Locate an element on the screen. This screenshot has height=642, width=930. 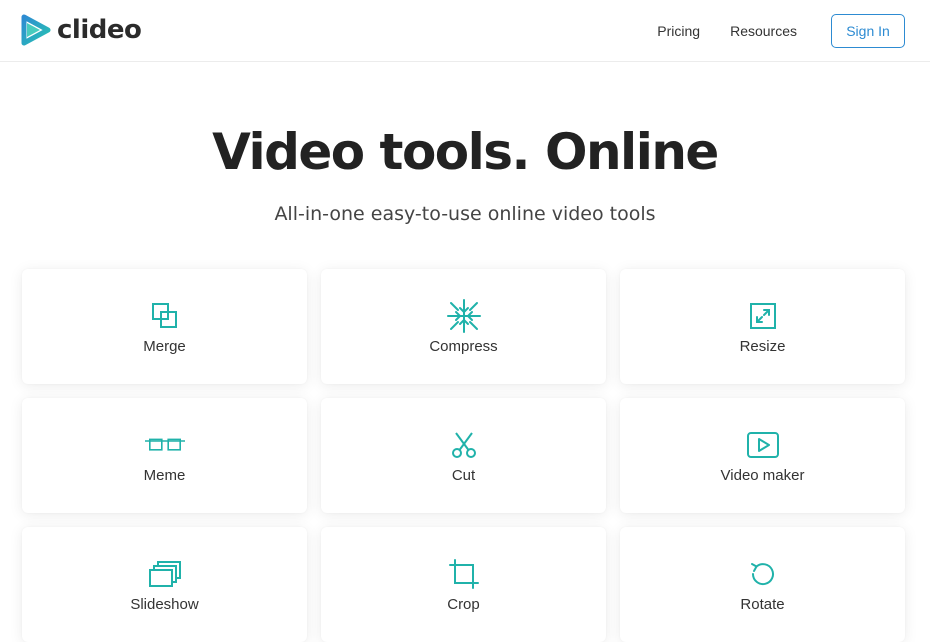
tool-card-resize: Resize is located at coordinates (762, 326).